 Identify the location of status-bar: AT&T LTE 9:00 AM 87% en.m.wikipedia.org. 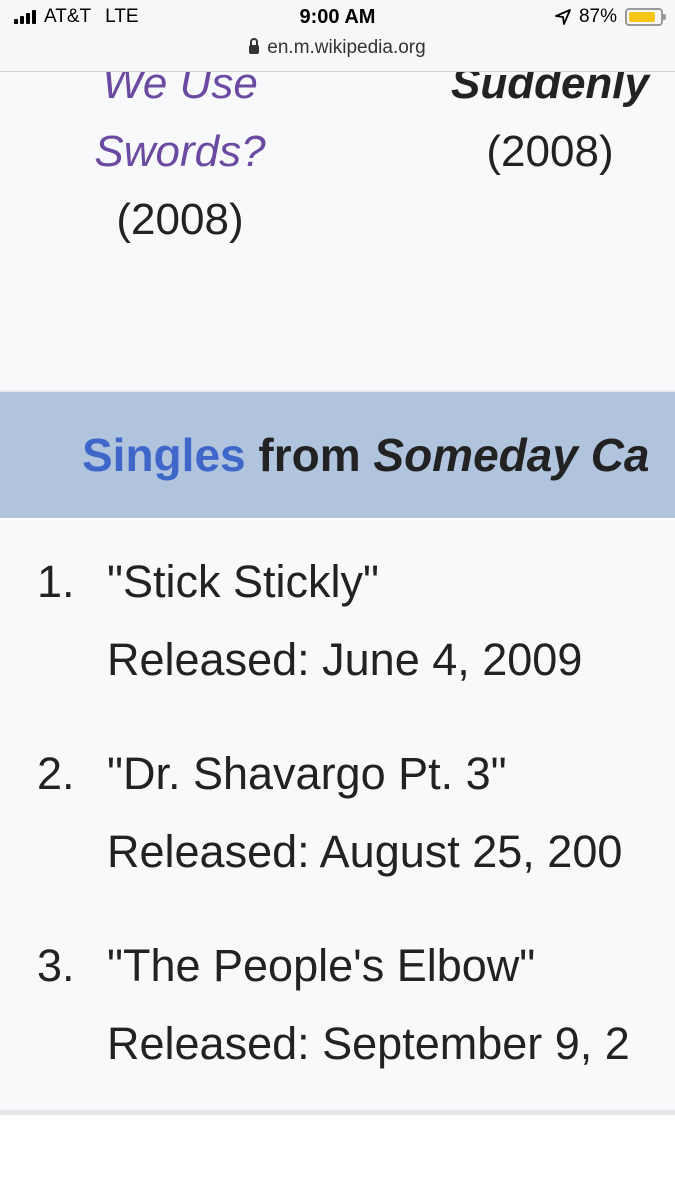
(337, 36).